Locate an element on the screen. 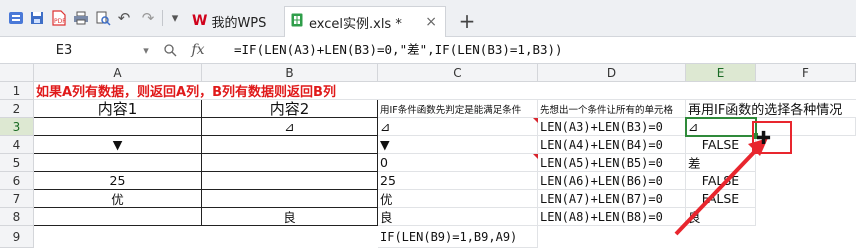 This screenshot has width=856, height=248. save-icon is located at coordinates (37, 18).